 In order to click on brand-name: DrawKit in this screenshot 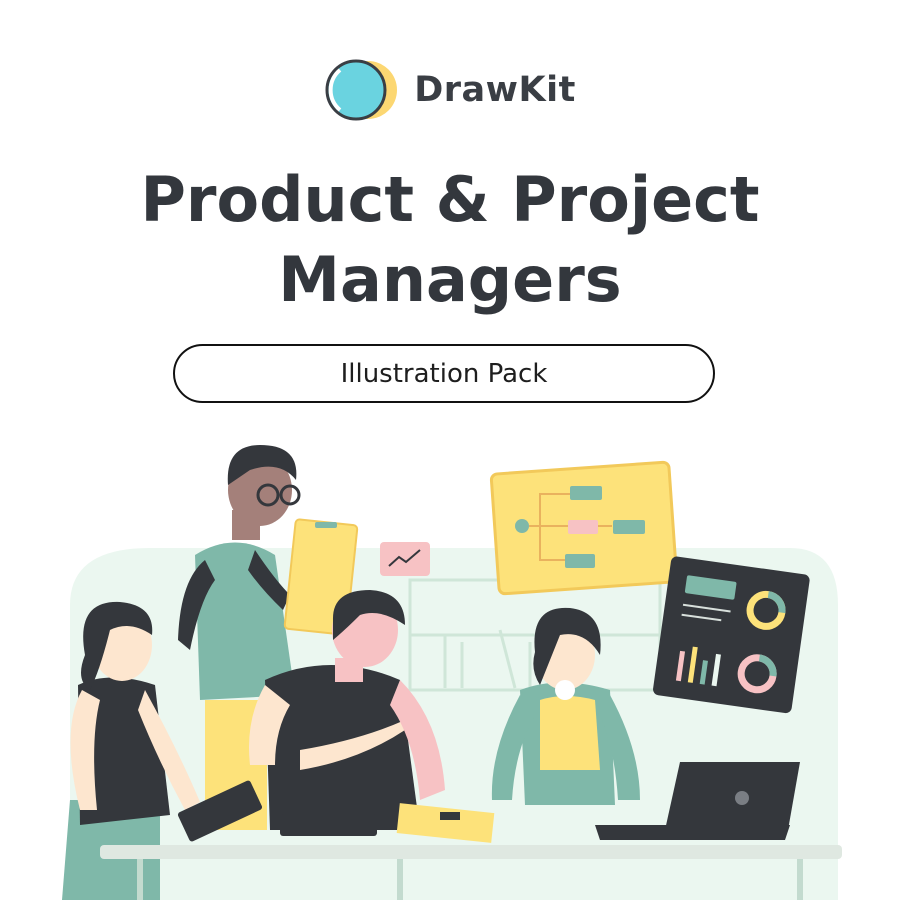, I will do `click(495, 90)`.